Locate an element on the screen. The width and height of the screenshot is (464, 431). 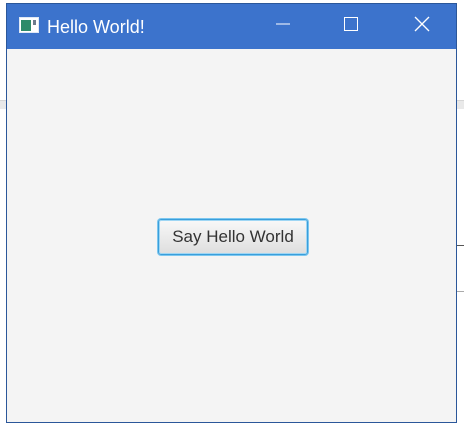
title-bar: Hello World! is located at coordinates (231, 26).